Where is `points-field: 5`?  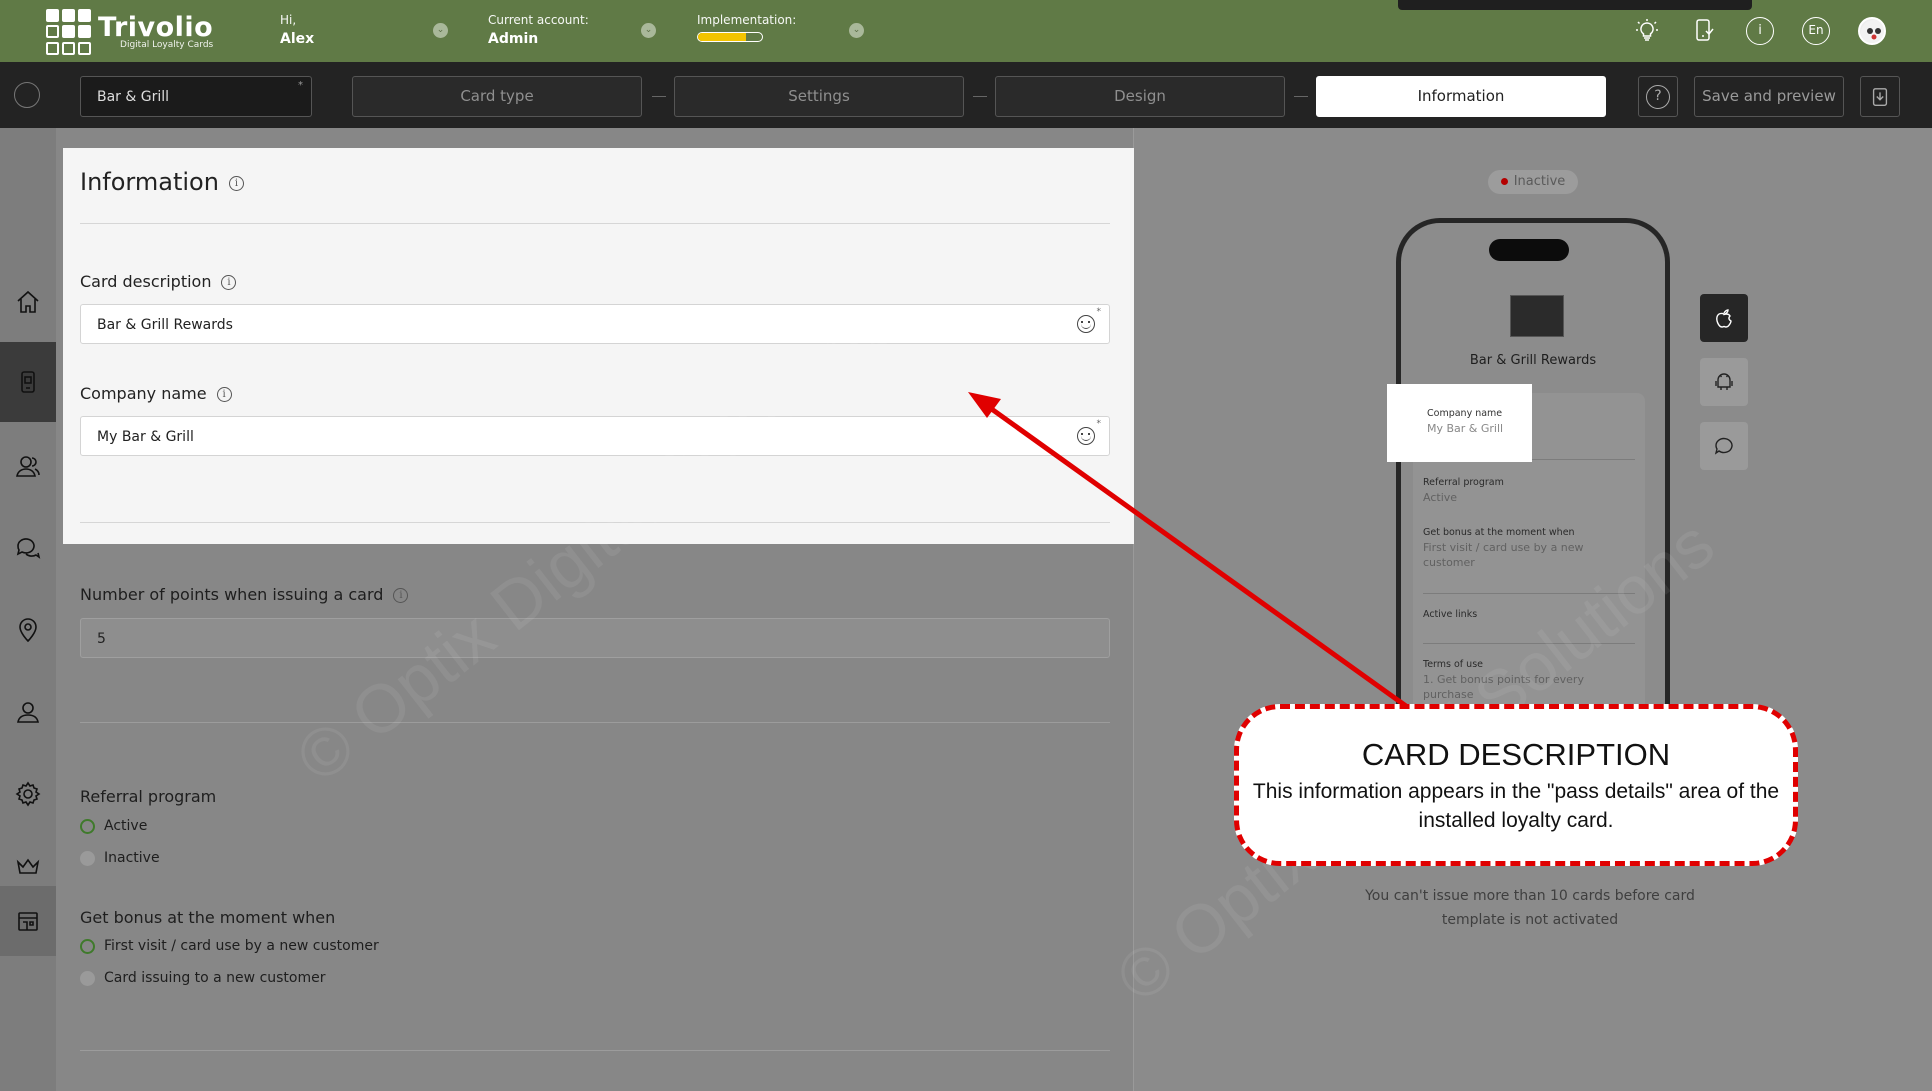
points-field: 5 is located at coordinates (595, 638).